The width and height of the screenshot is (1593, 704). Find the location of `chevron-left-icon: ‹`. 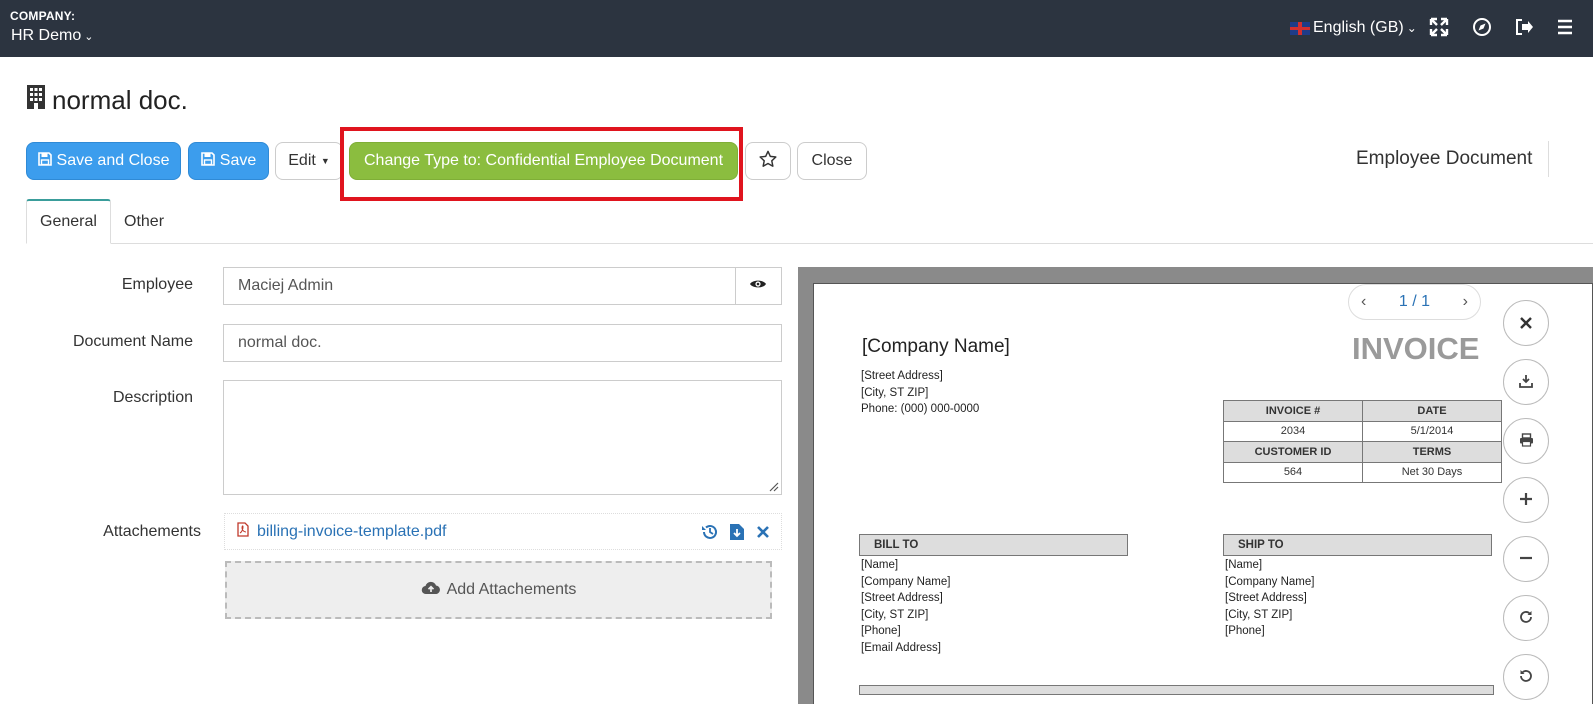

chevron-left-icon: ‹ is located at coordinates (1363, 302).